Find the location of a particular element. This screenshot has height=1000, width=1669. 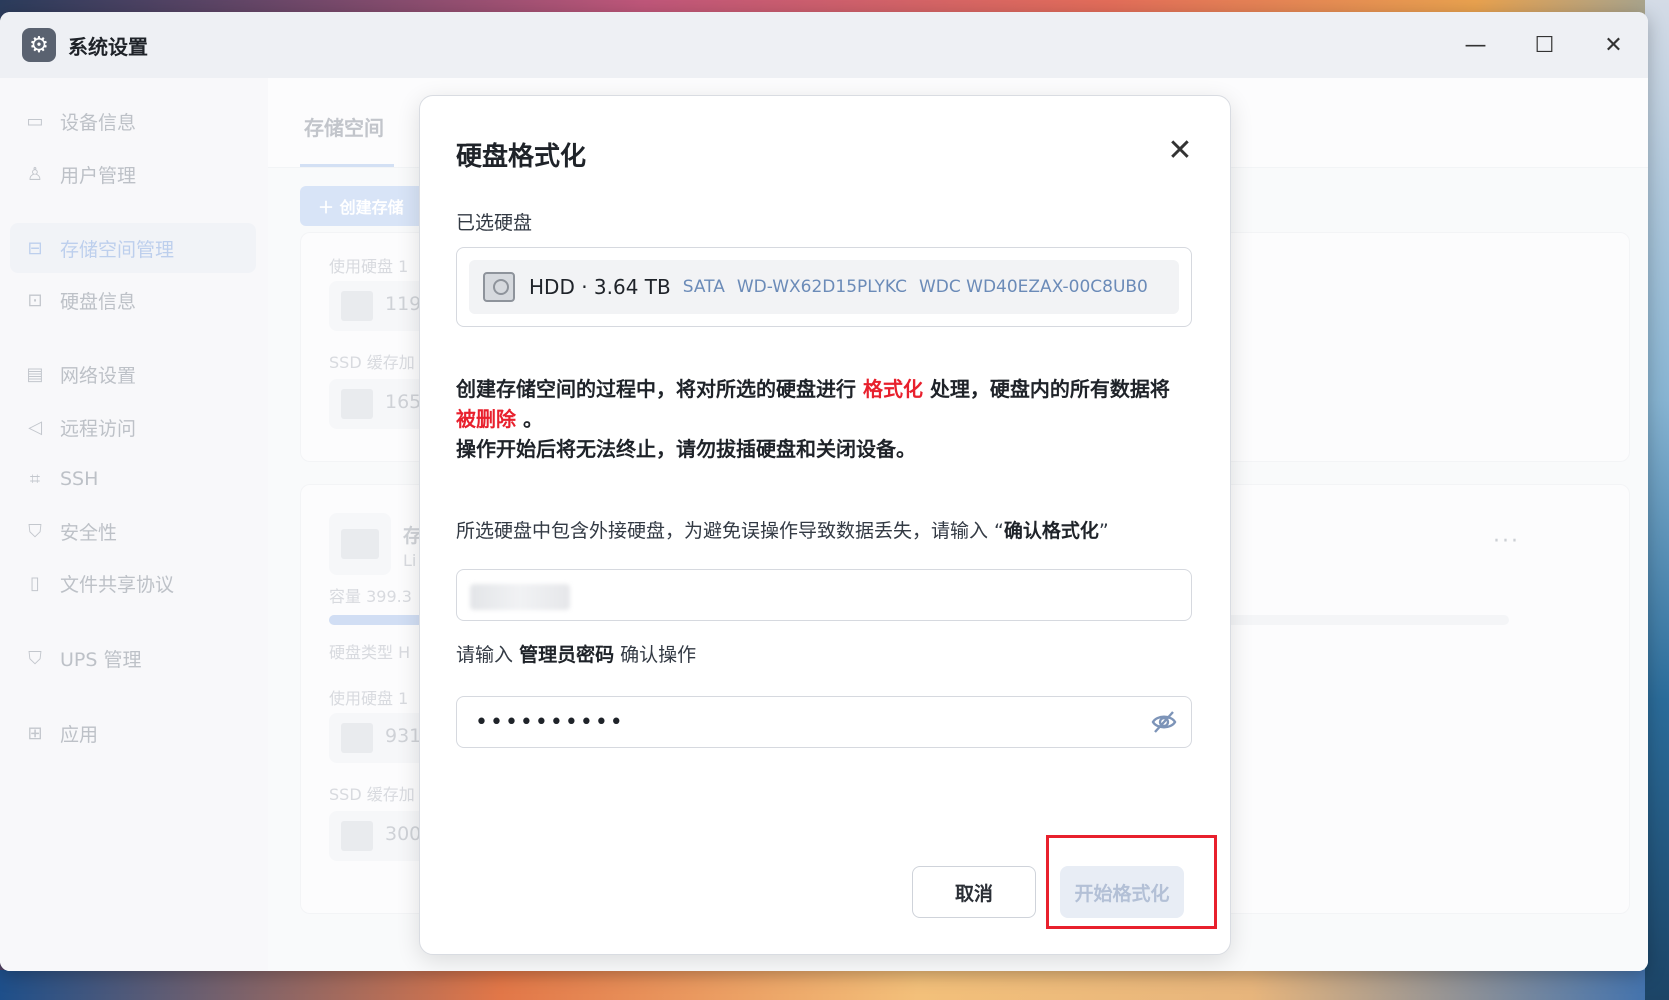

redacted-text is located at coordinates (520, 597).